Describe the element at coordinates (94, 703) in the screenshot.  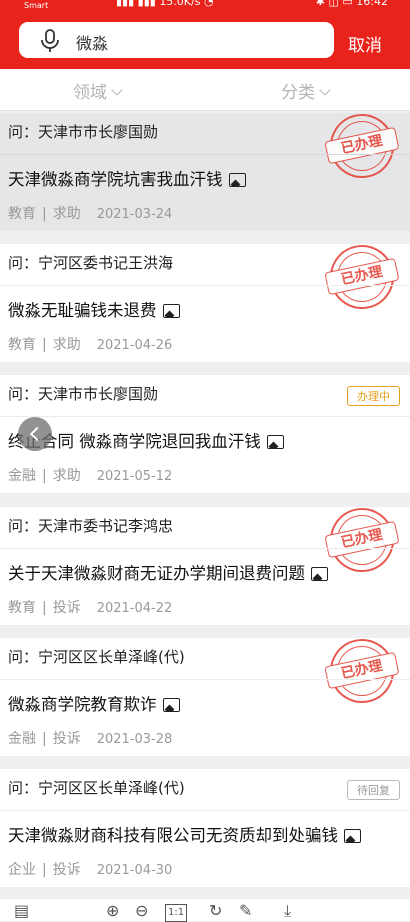
I see `item-title: 微淼商学院教育欺诈` at that location.